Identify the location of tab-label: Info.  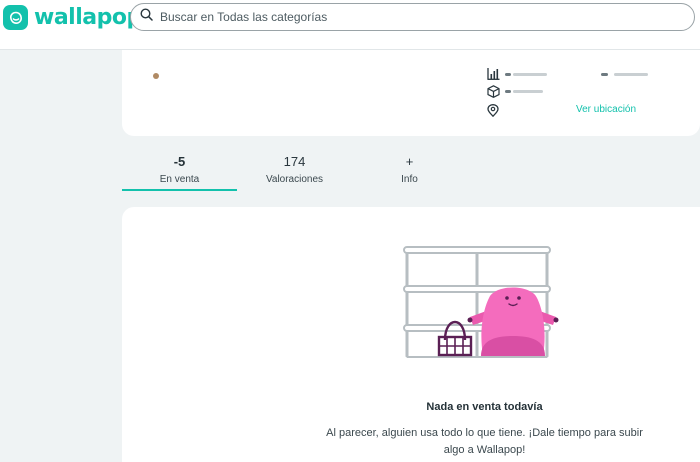
(409, 179).